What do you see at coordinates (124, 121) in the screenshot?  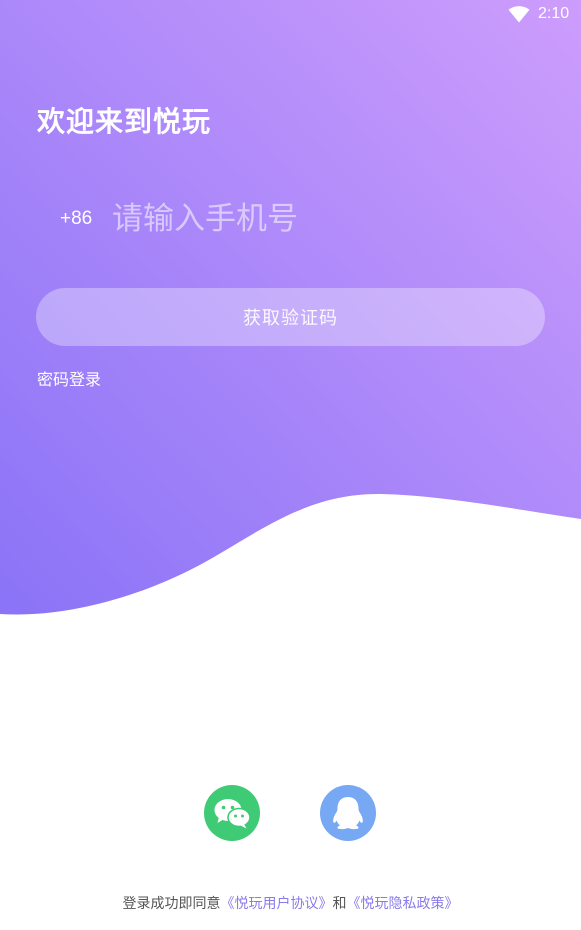 I see `welcome-title: 欢迎来到悦玩` at bounding box center [124, 121].